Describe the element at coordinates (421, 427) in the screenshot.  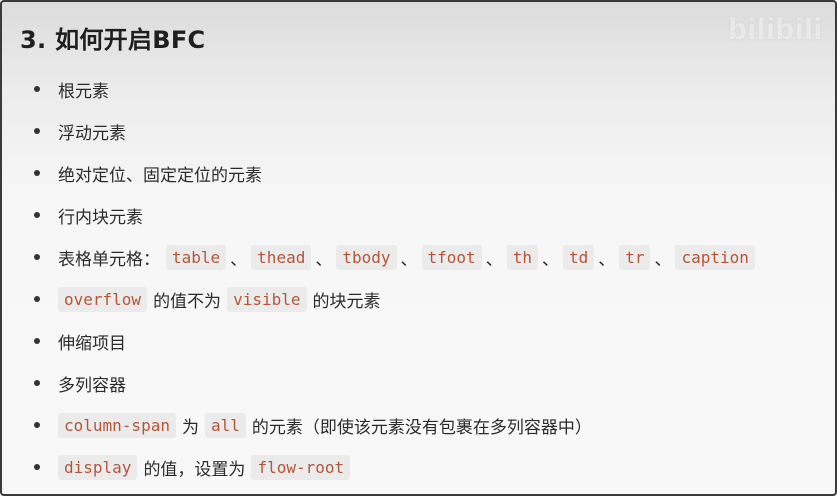
I see `item-text: 的元素（即使该元素没有包裹在多列容器中）` at that location.